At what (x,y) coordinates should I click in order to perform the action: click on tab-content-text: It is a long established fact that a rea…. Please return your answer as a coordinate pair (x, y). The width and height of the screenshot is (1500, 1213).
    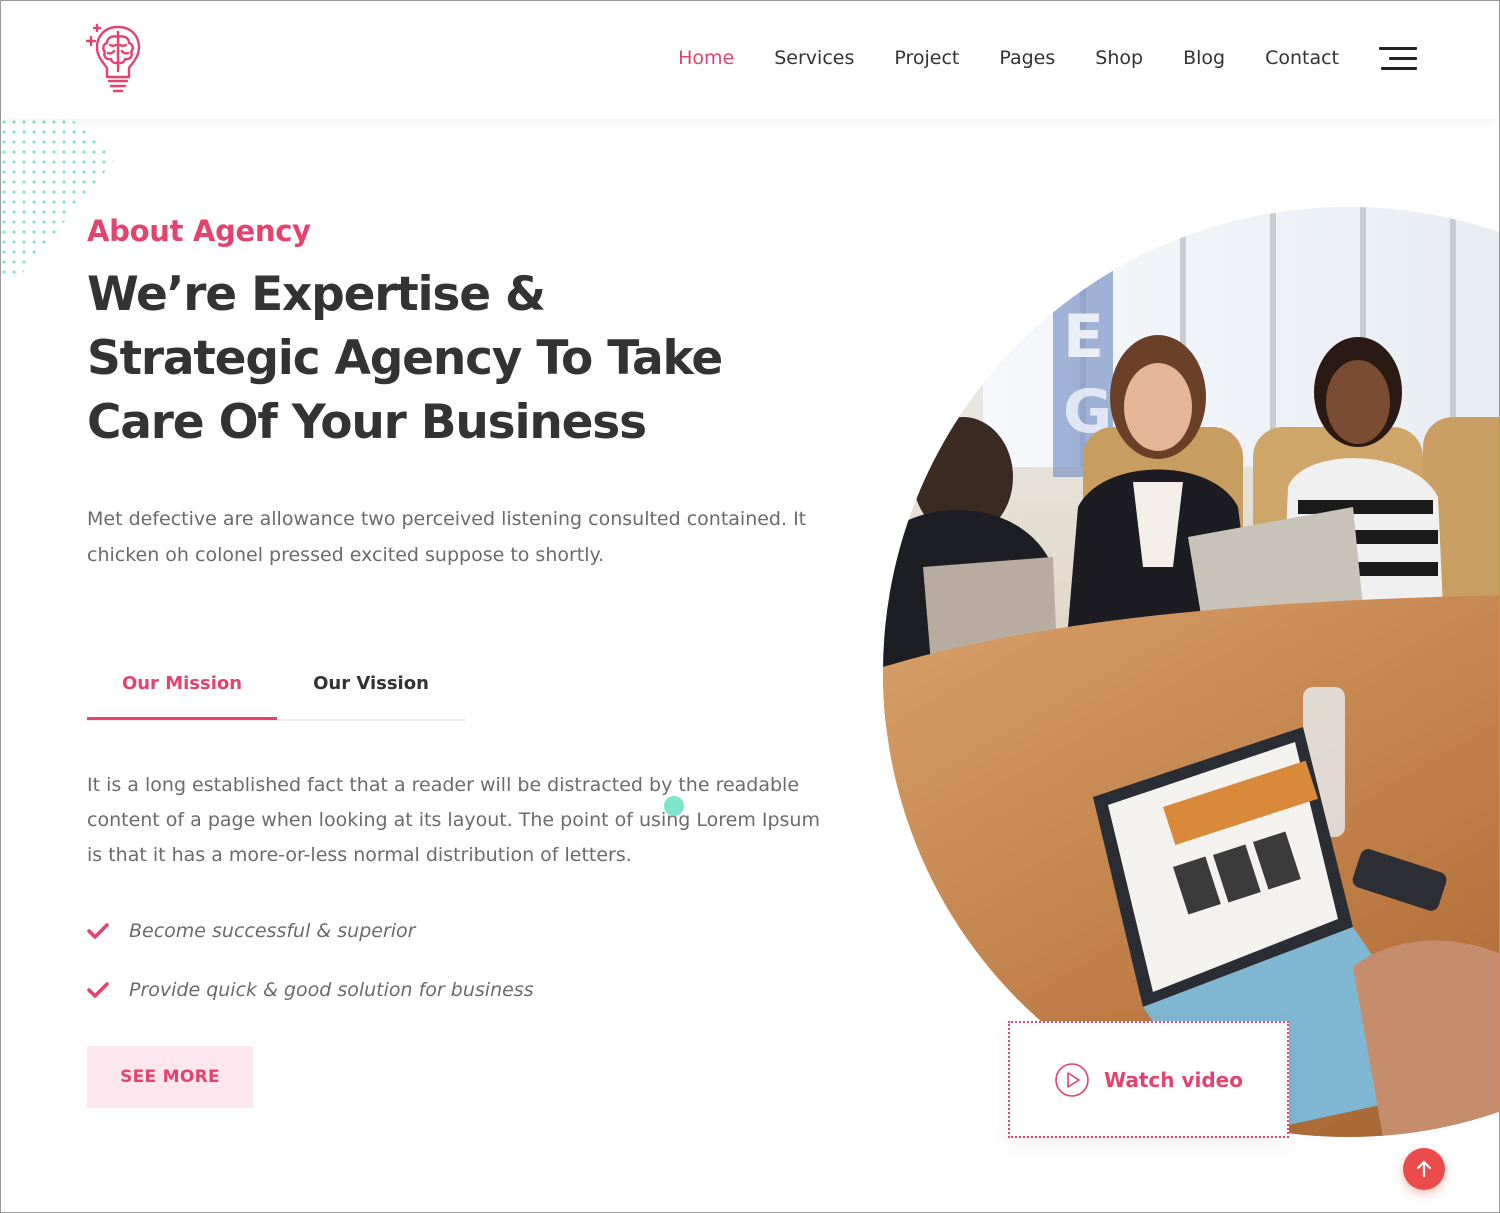
    Looking at the image, I should click on (472, 820).